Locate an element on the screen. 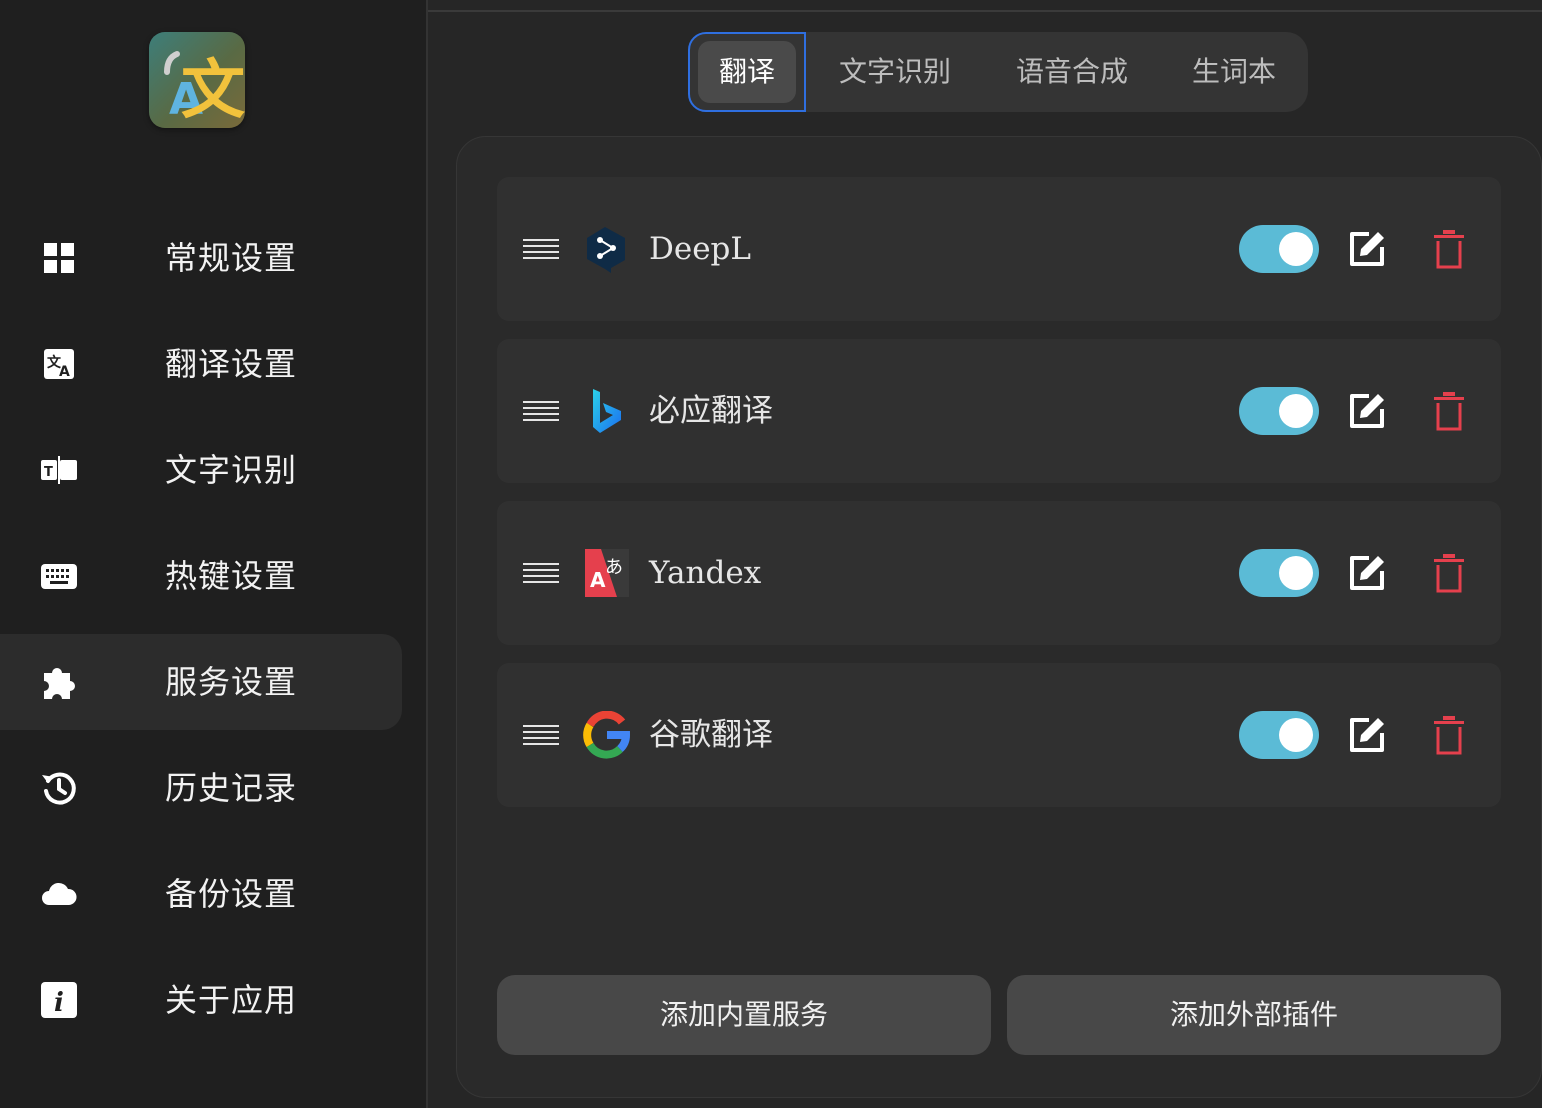 This screenshot has width=1542, height=1108. app-logo-icon: A 文 is located at coordinates (197, 80).